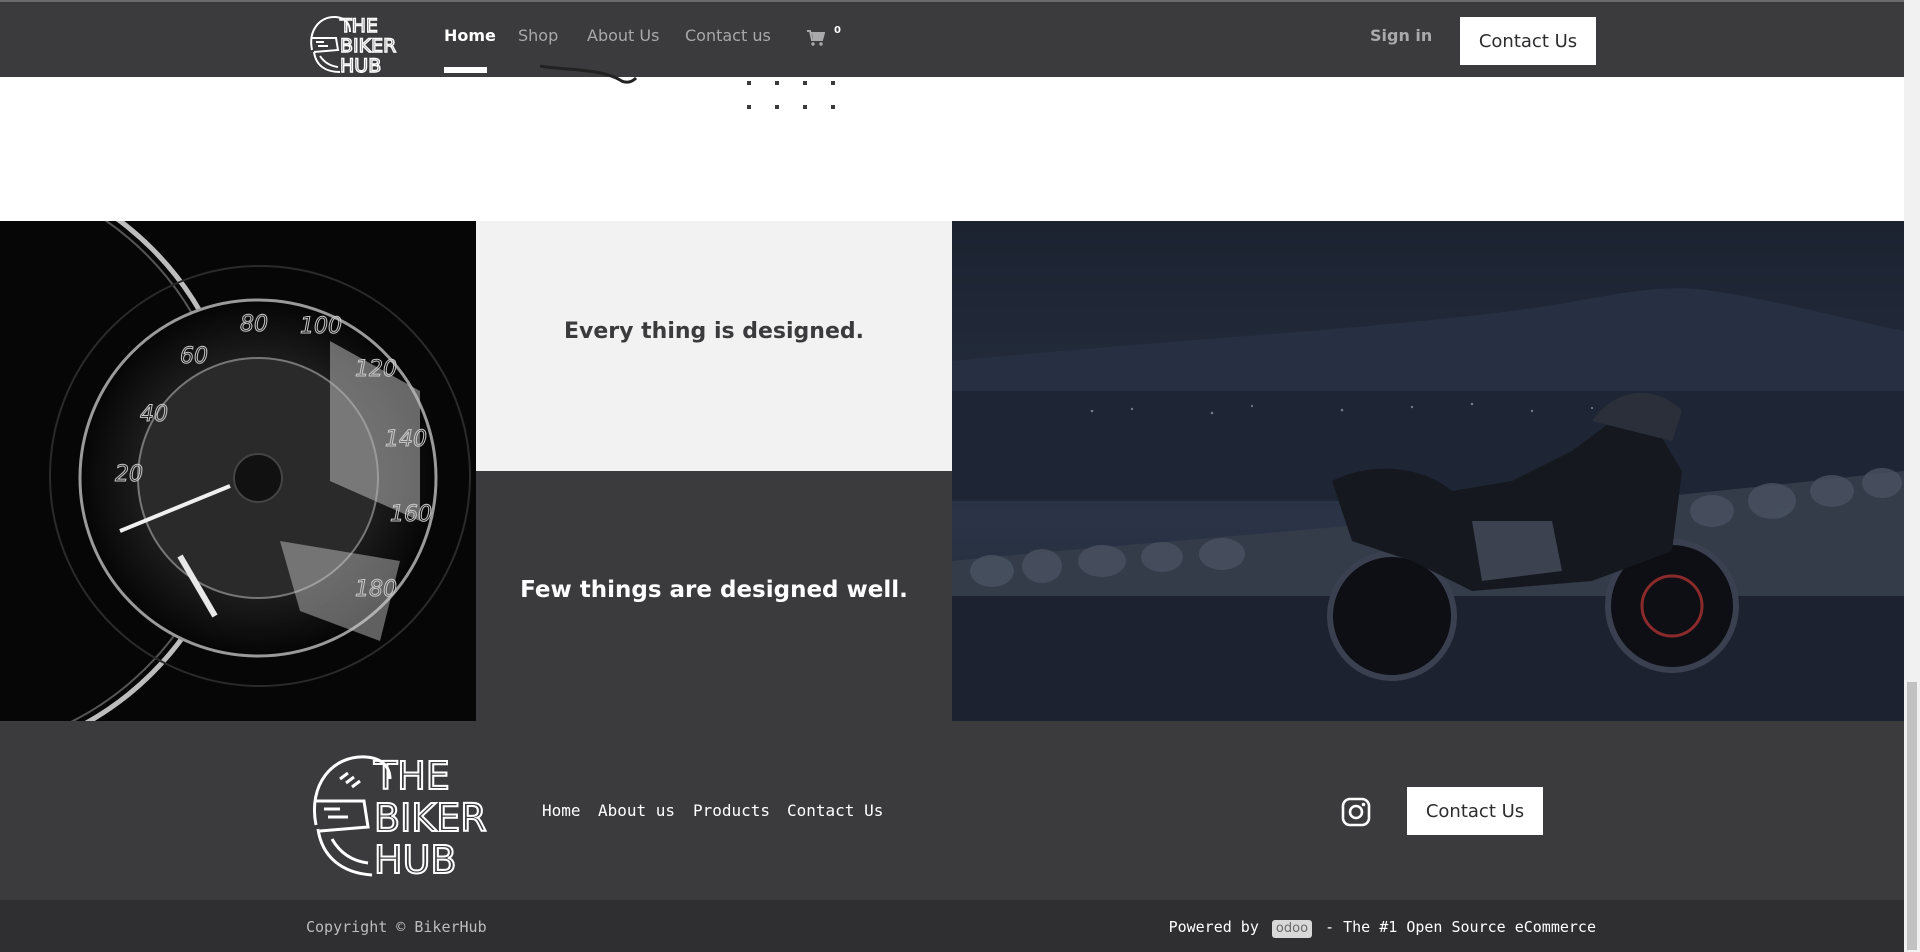 This screenshot has height=952, width=1920. I want to click on svg-text: 160, so click(411, 514).